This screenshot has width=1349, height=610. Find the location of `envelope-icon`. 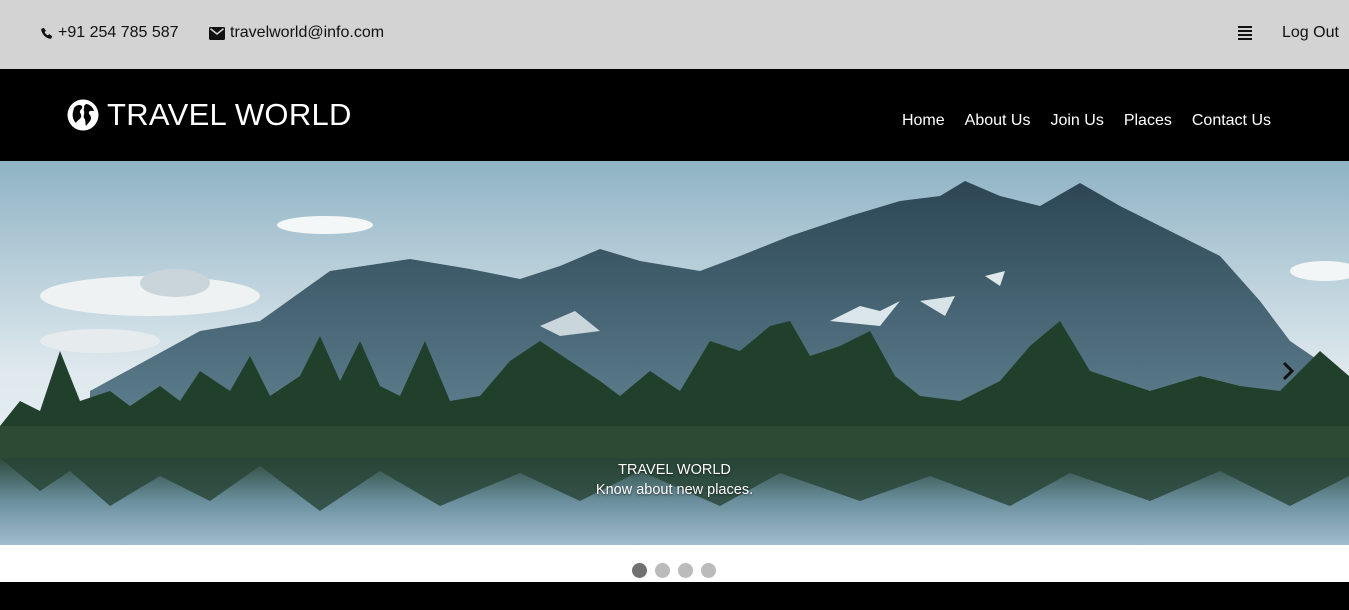

envelope-icon is located at coordinates (217, 33).